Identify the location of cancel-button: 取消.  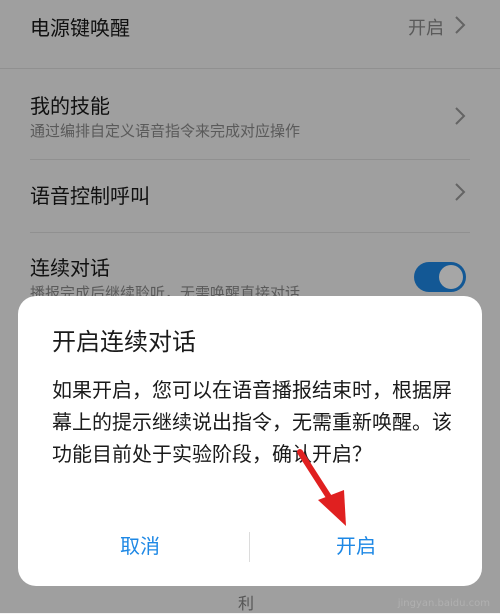
(140, 544).